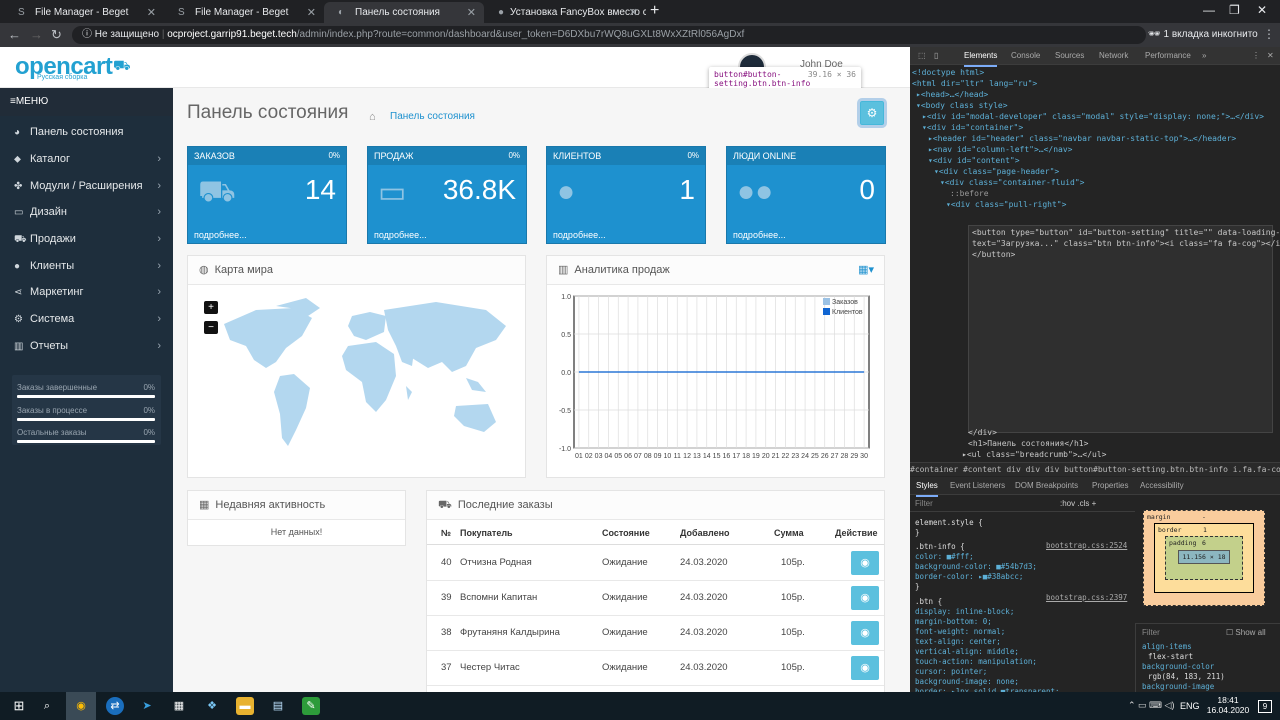 Image resolution: width=1280 pixels, height=720 pixels. Describe the element at coordinates (372, 117) in the screenshot. I see `home-icon: ⌂` at that location.